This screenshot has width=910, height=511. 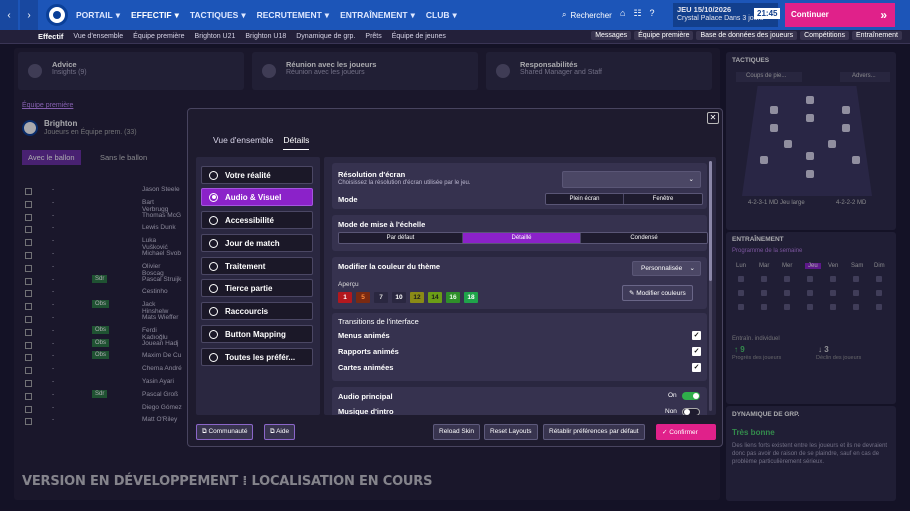 I want to click on audio-main-label: Audio principal, so click(x=365, y=396).